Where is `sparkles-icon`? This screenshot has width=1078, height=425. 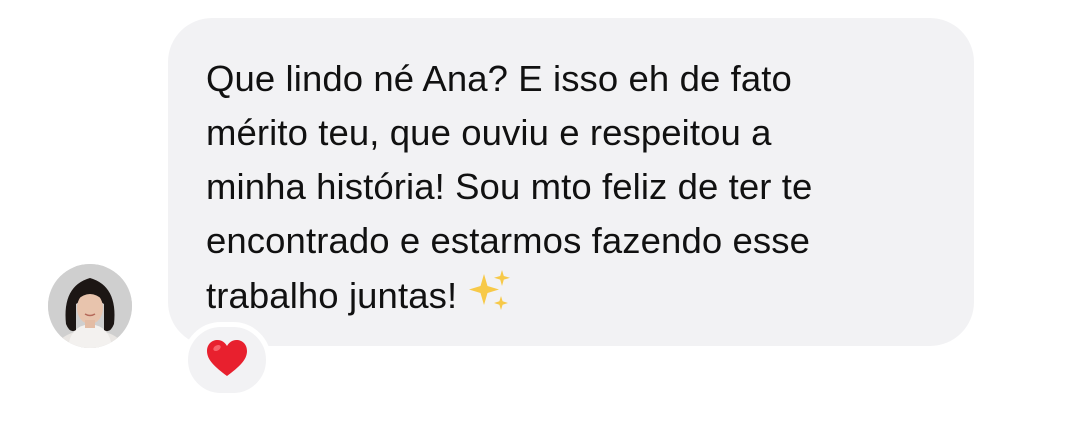
sparkles-icon is located at coordinates (490, 298).